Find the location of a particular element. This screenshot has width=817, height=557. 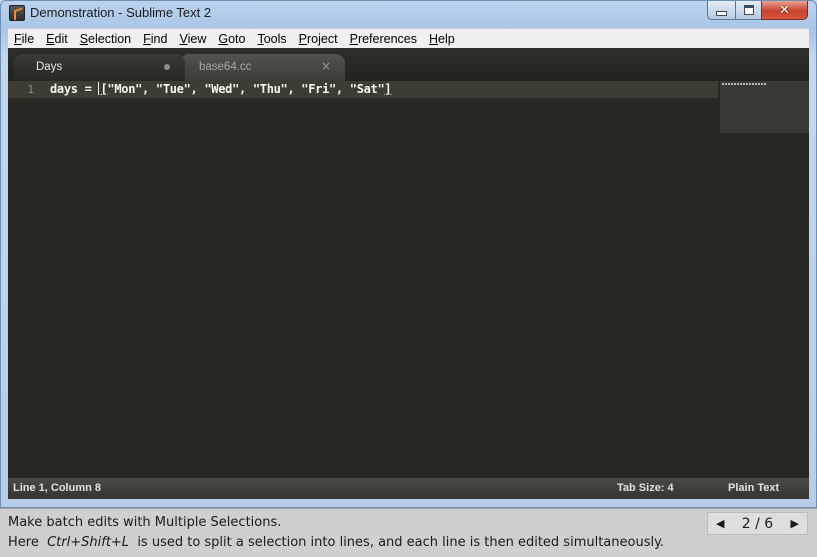

next-arrow-icon: ▶ is located at coordinates (795, 523).